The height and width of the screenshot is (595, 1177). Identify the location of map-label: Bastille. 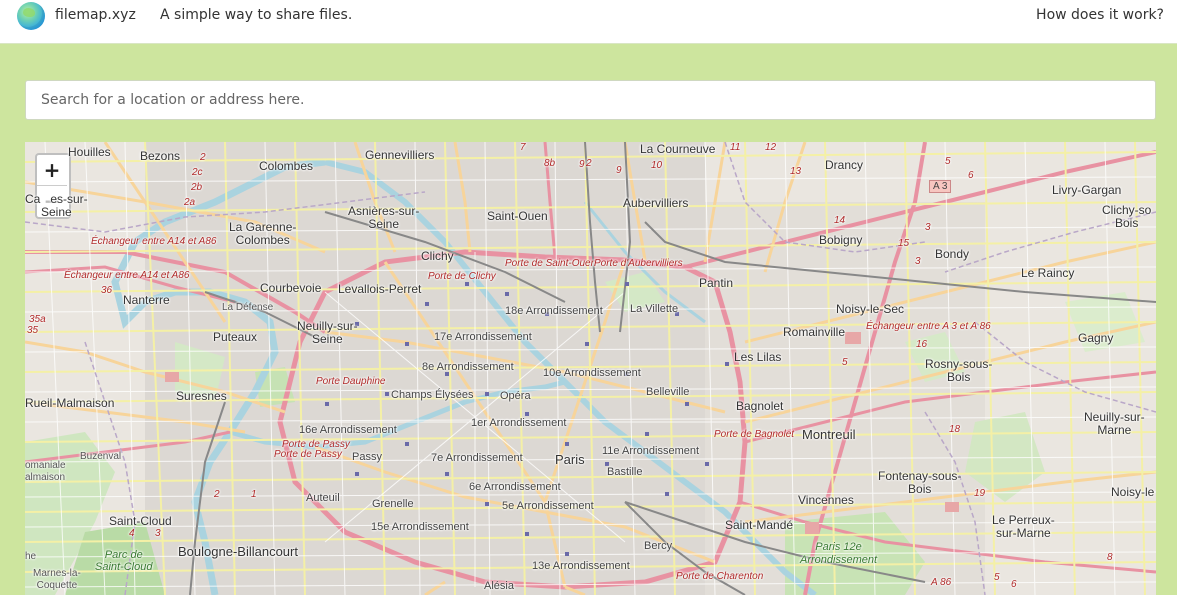
(625, 472).